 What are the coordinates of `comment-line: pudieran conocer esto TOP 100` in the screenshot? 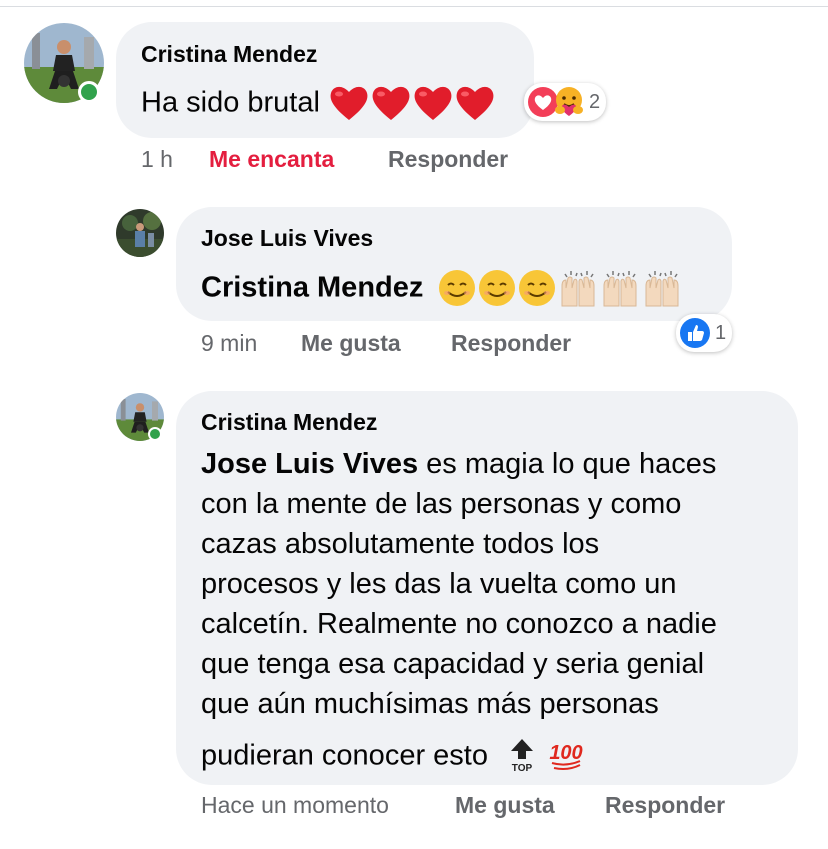 It's located at (496, 754).